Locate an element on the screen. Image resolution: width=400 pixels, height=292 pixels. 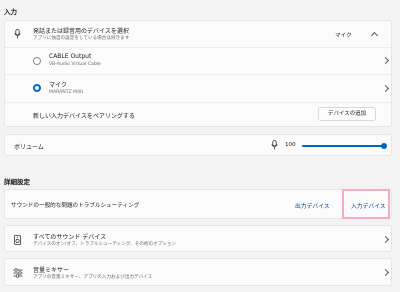
mixer-icon is located at coordinates (18, 273).